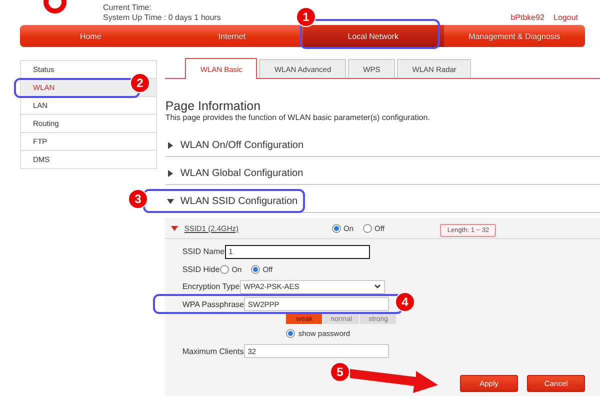 Image resolution: width=600 pixels, height=400 pixels. Describe the element at coordinates (213, 351) in the screenshot. I see `field-label: Maximum Clients` at that location.